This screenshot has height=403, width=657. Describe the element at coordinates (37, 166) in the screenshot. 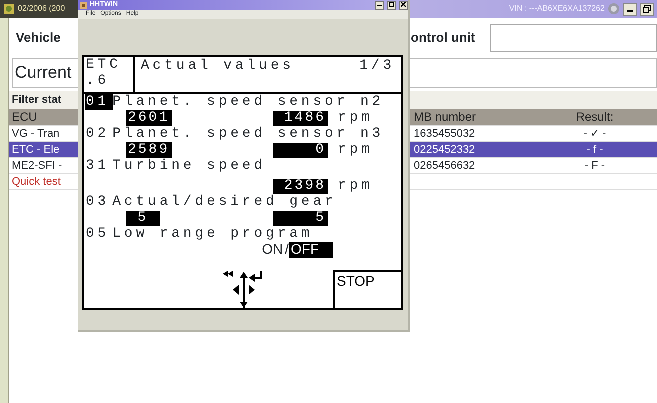

I see `table-cell-text: ME2-SFI -` at that location.